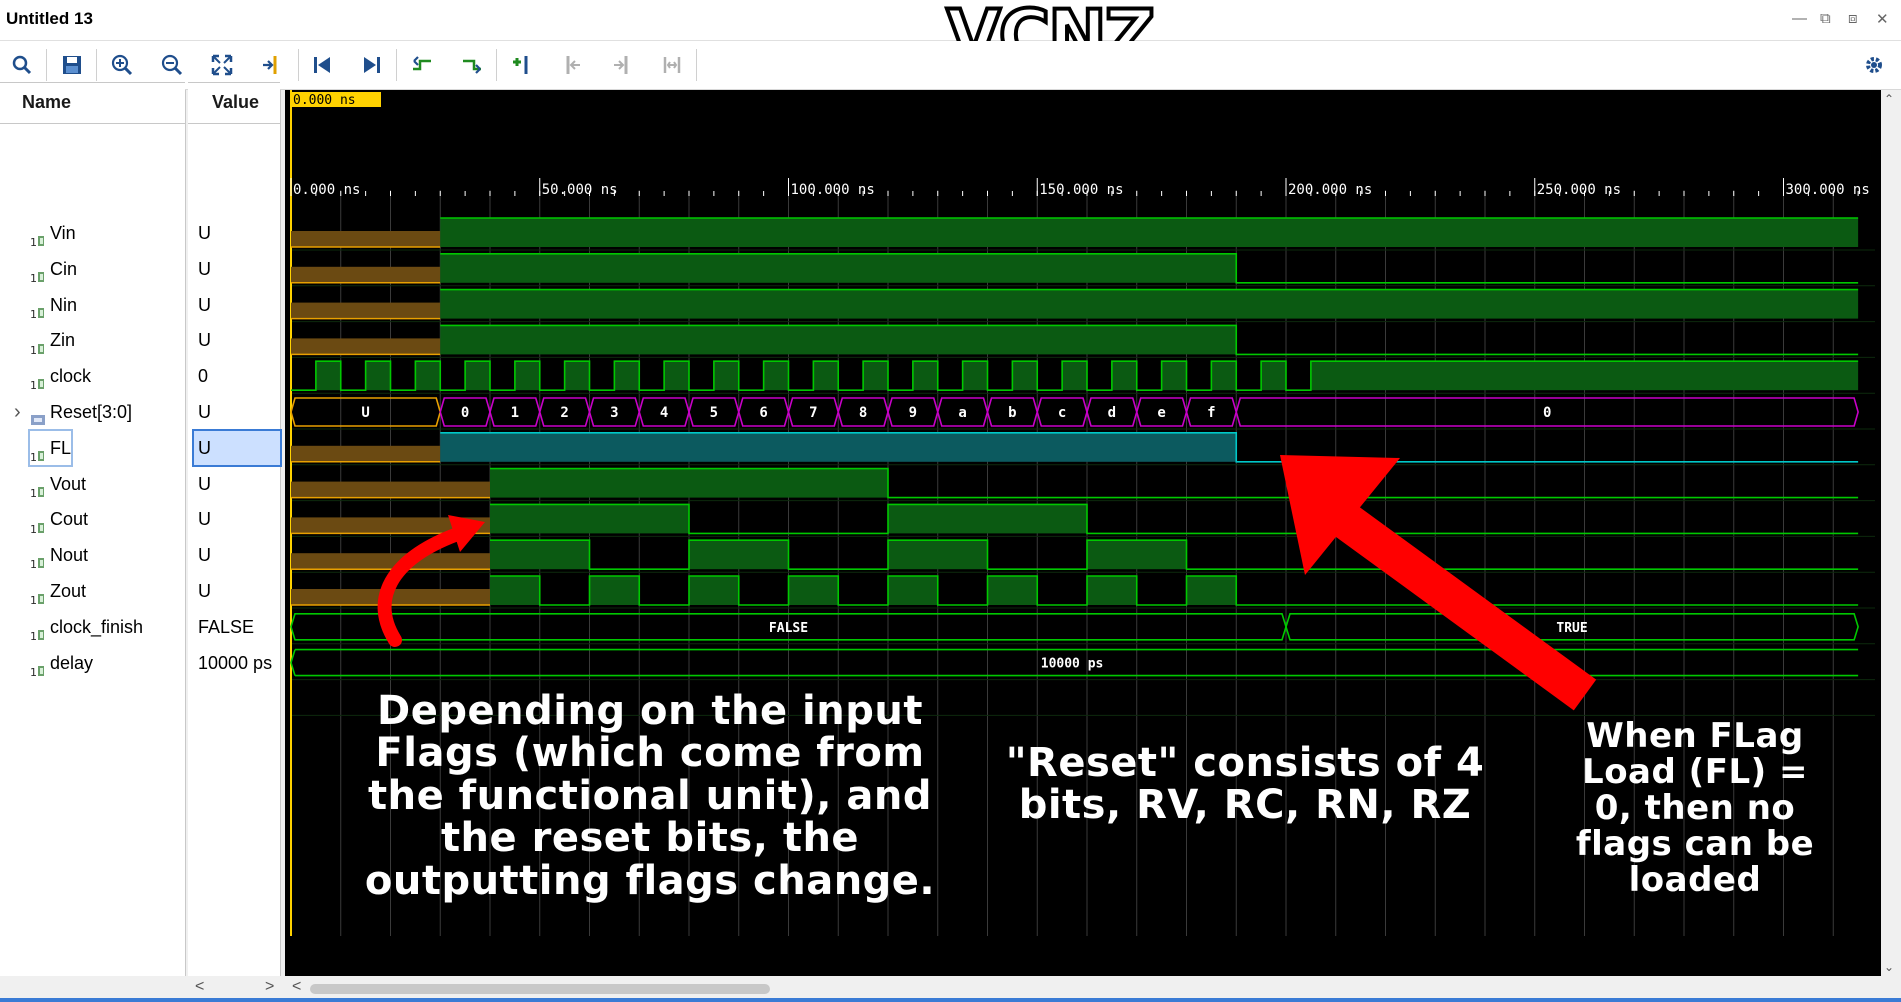 The image size is (1901, 1002). I want to click on signal-name-row: 1 clock, so click(60, 376).